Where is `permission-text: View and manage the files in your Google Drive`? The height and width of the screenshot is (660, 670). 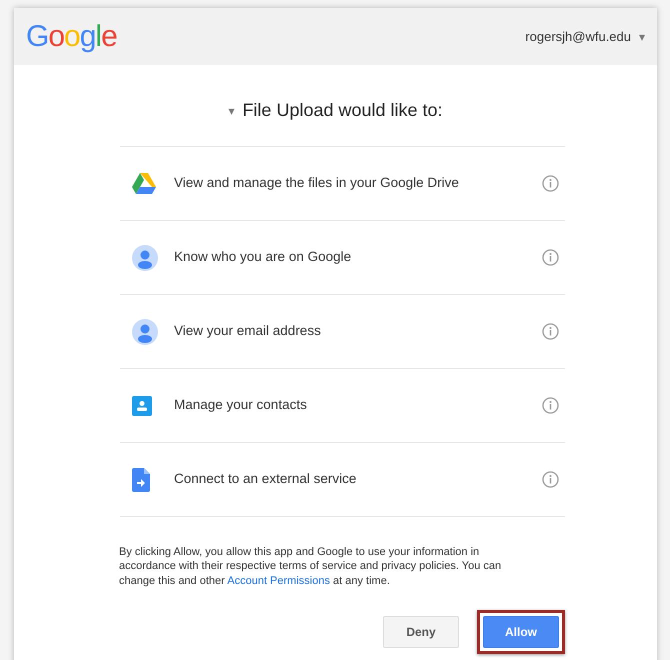
permission-text: View and manage the files in your Google Drive is located at coordinates (317, 183).